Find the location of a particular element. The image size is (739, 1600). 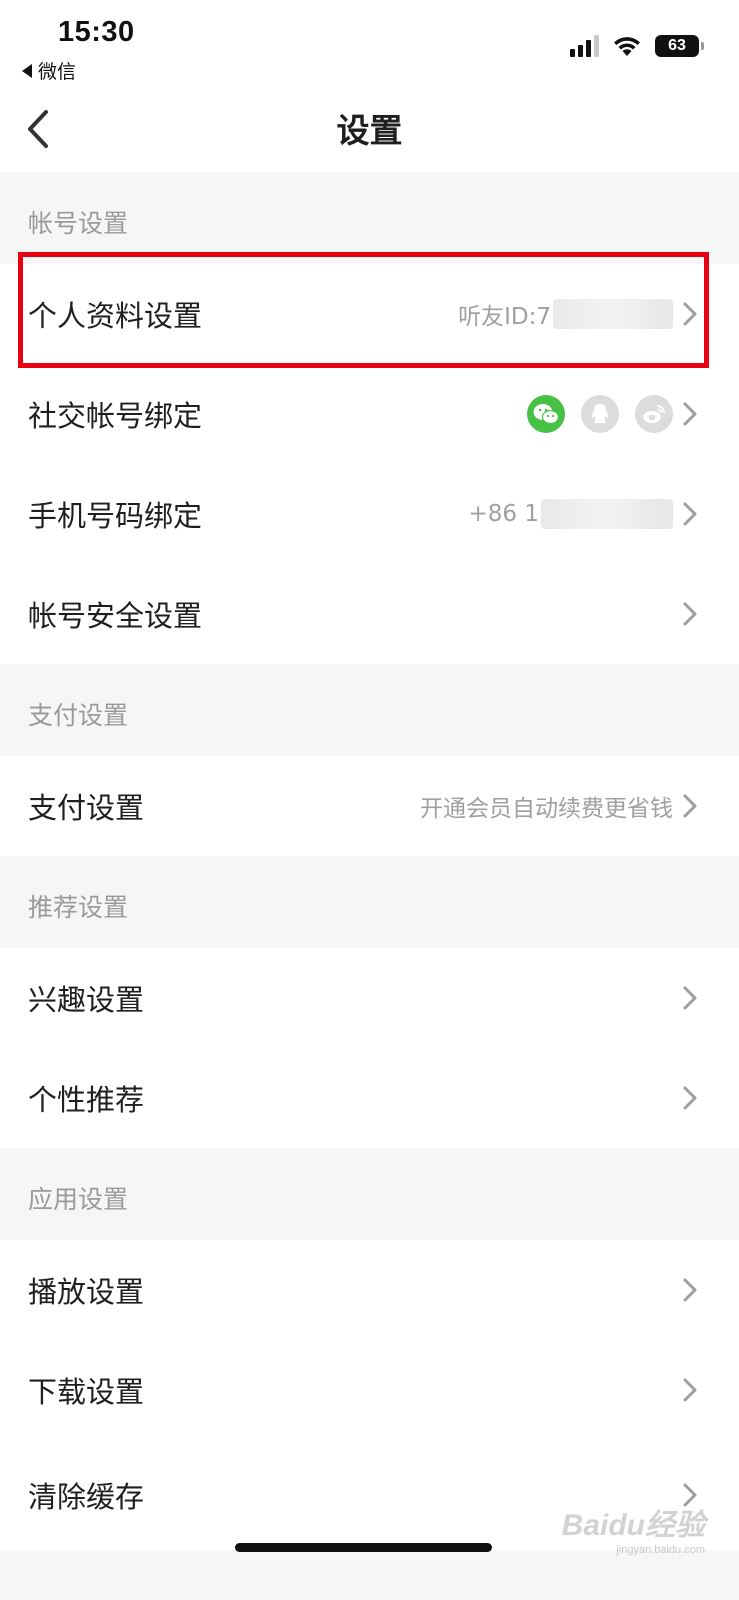

row-value-phone: +86 1 is located at coordinates (571, 514).